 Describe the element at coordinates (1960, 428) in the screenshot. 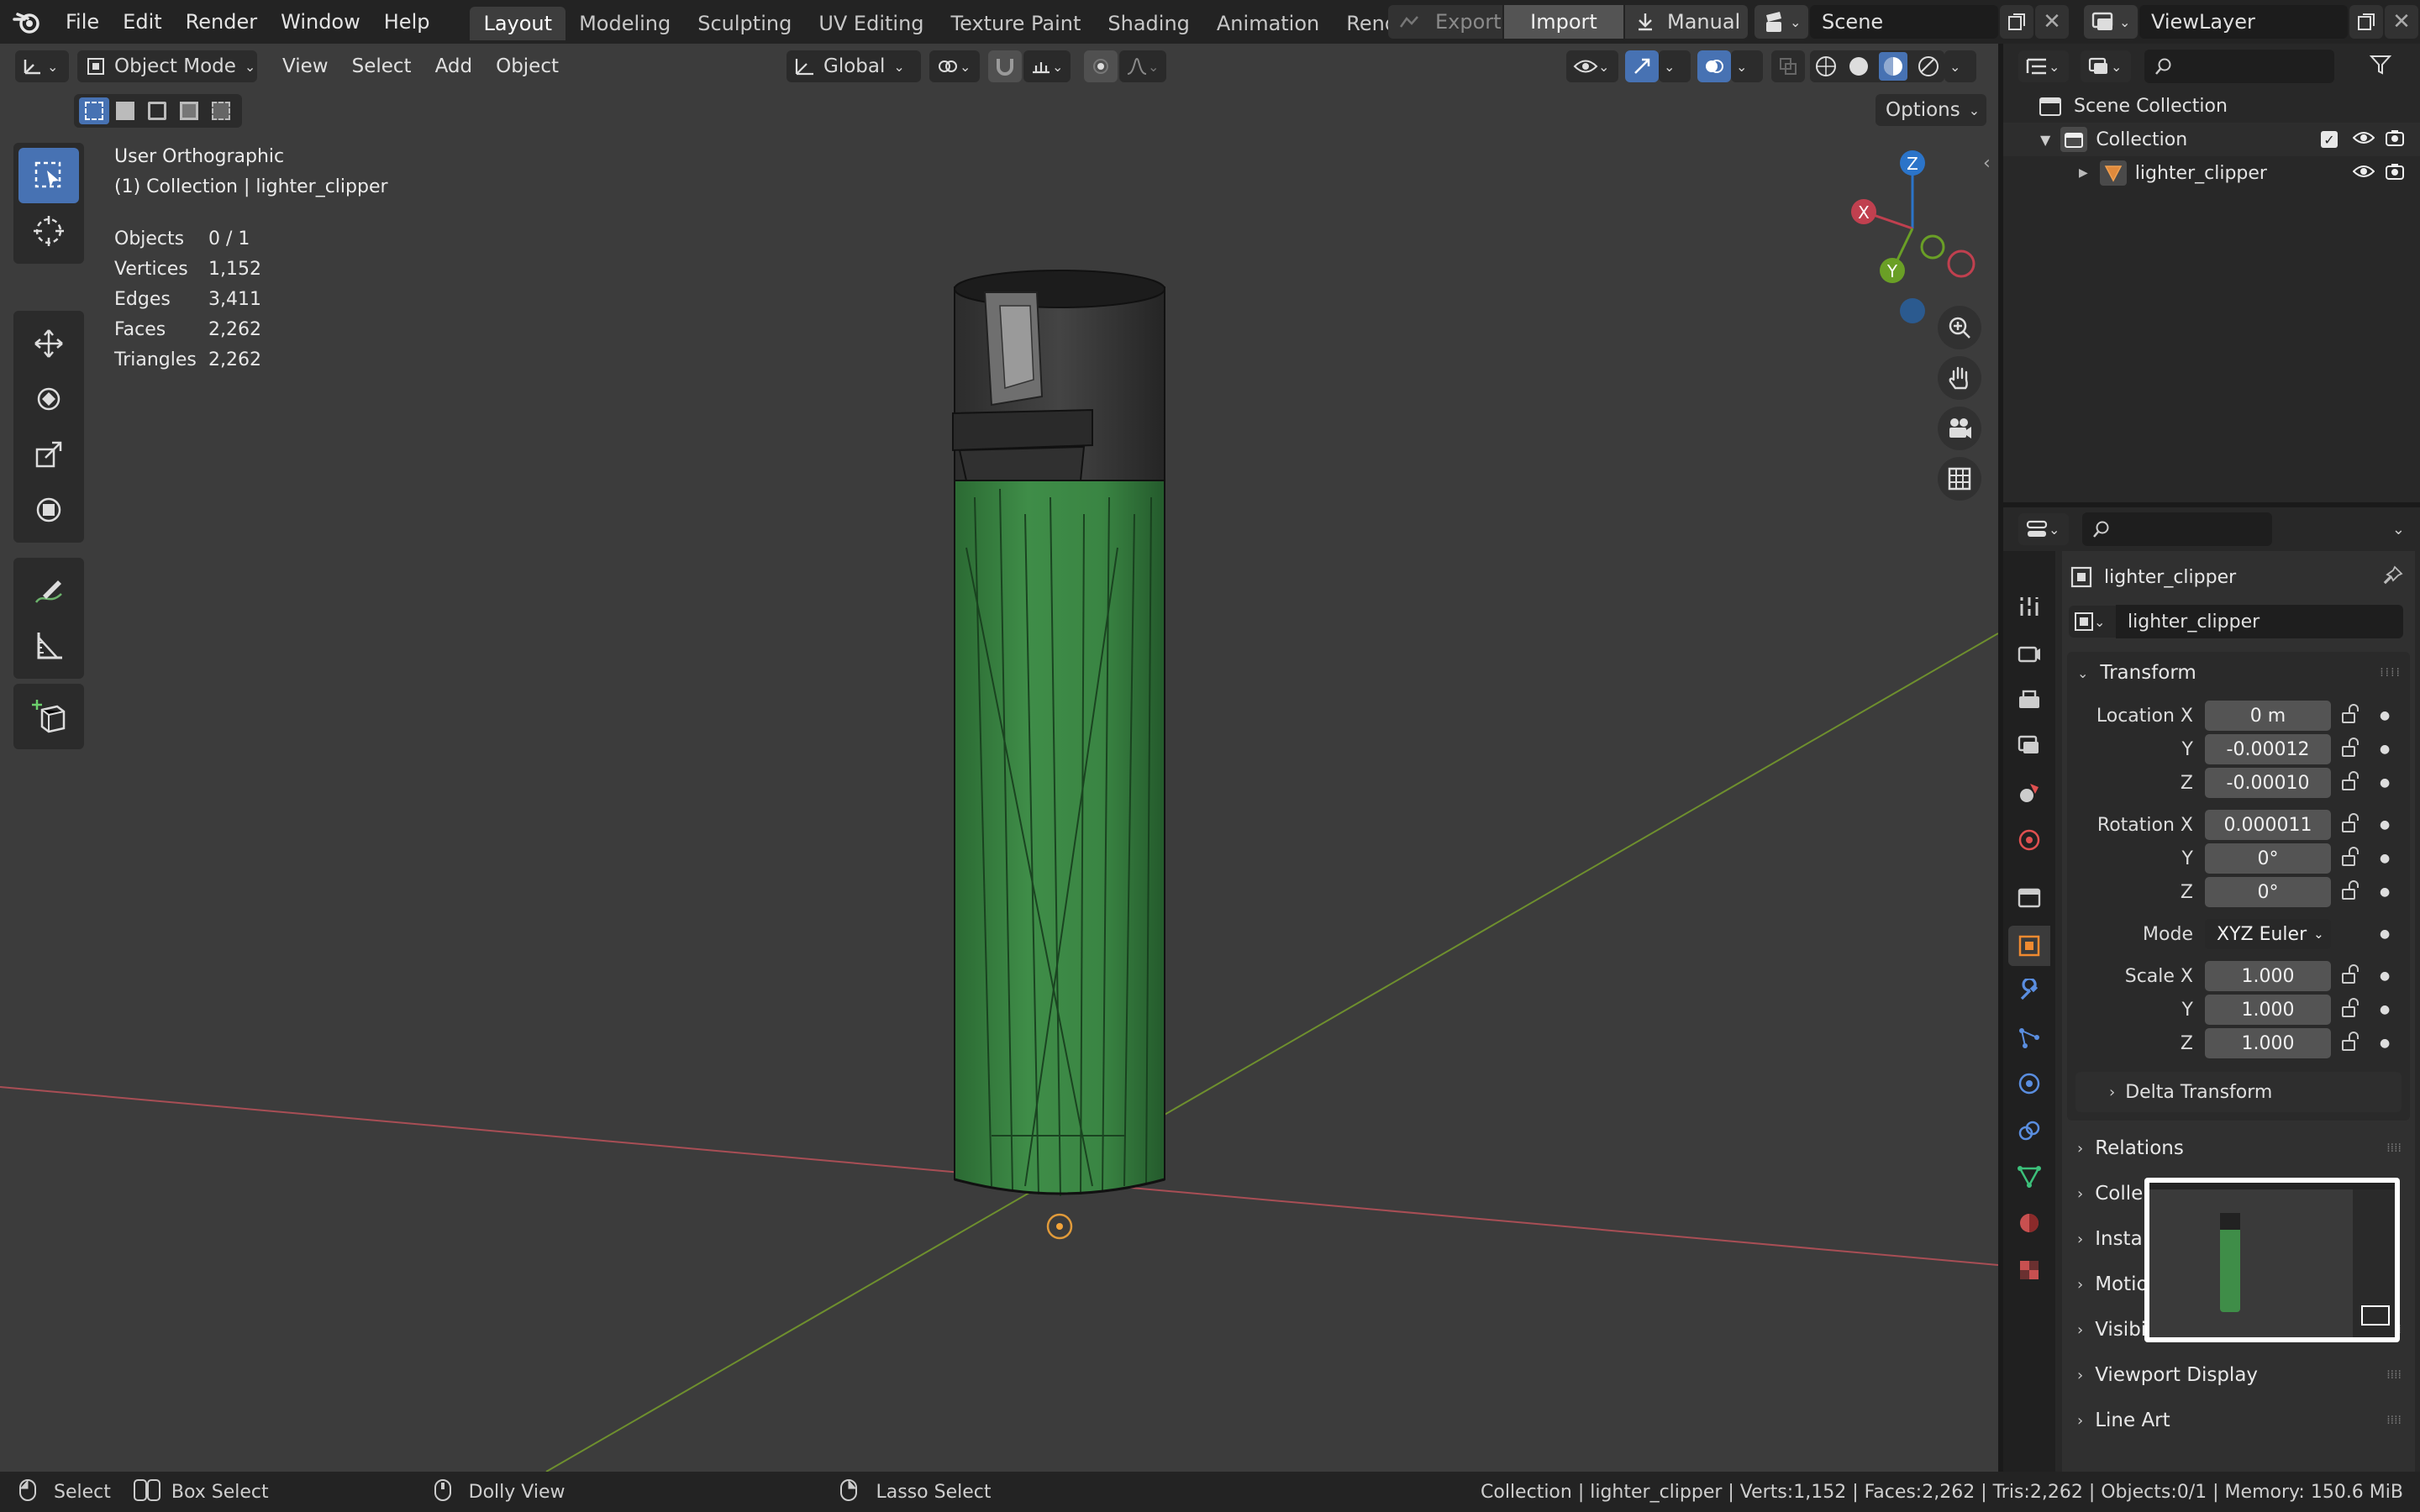

I see `camera-view-icon` at that location.